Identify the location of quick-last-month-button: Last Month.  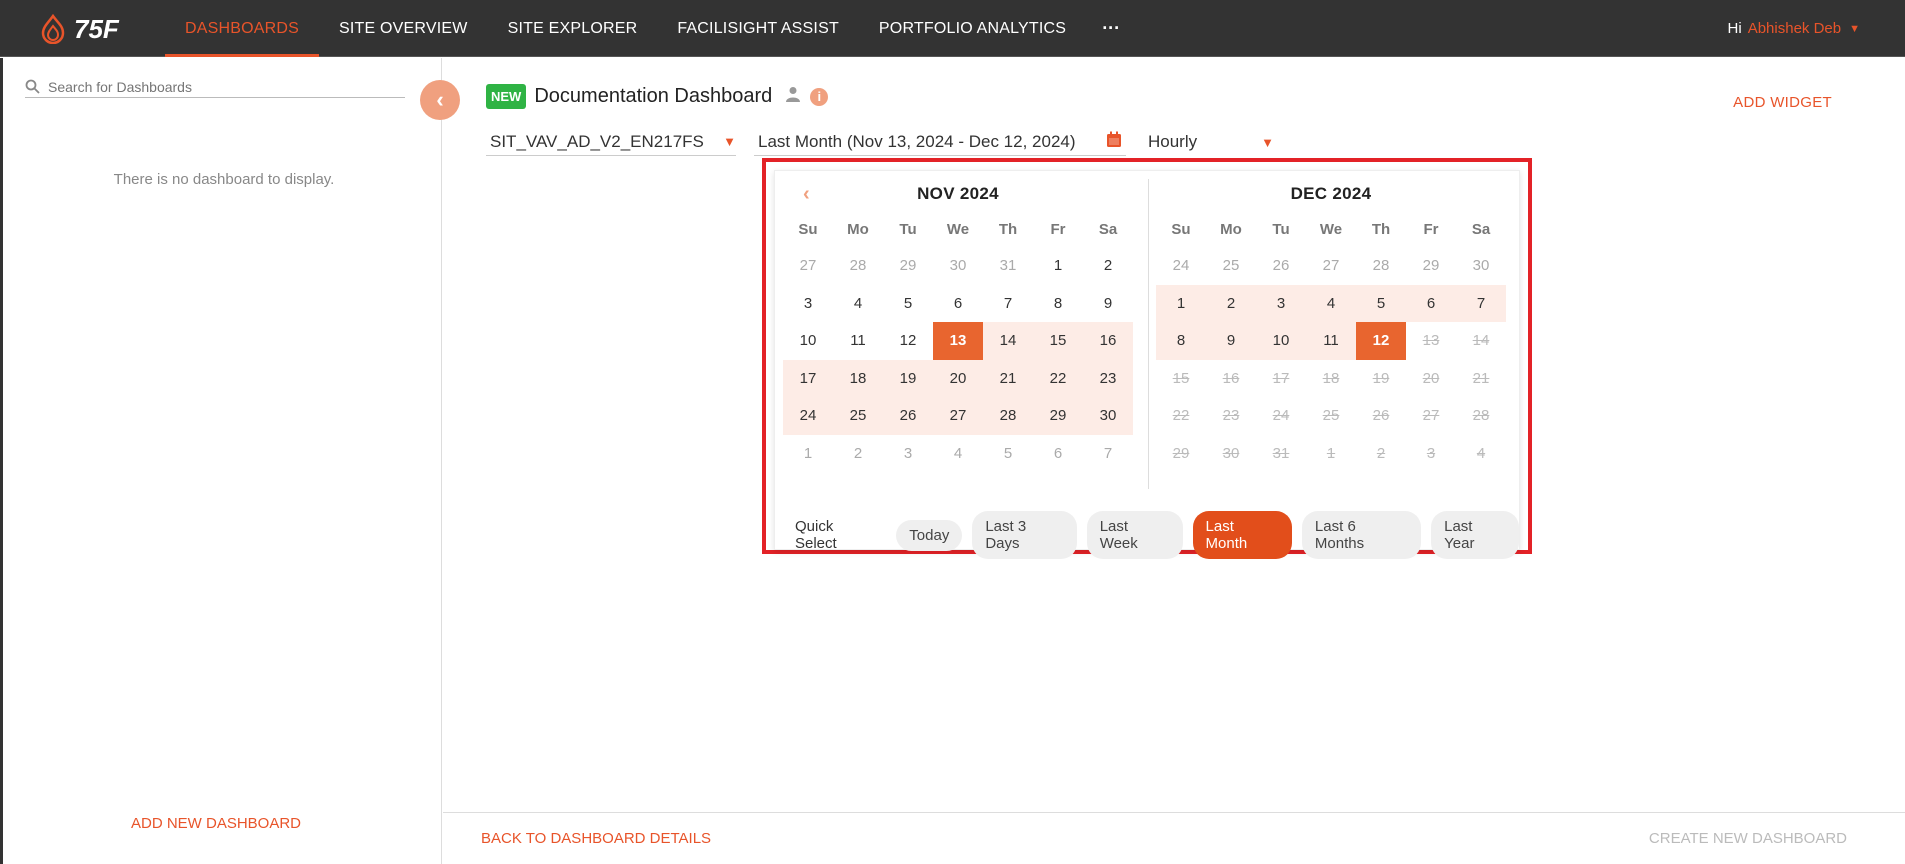
(1242, 535).